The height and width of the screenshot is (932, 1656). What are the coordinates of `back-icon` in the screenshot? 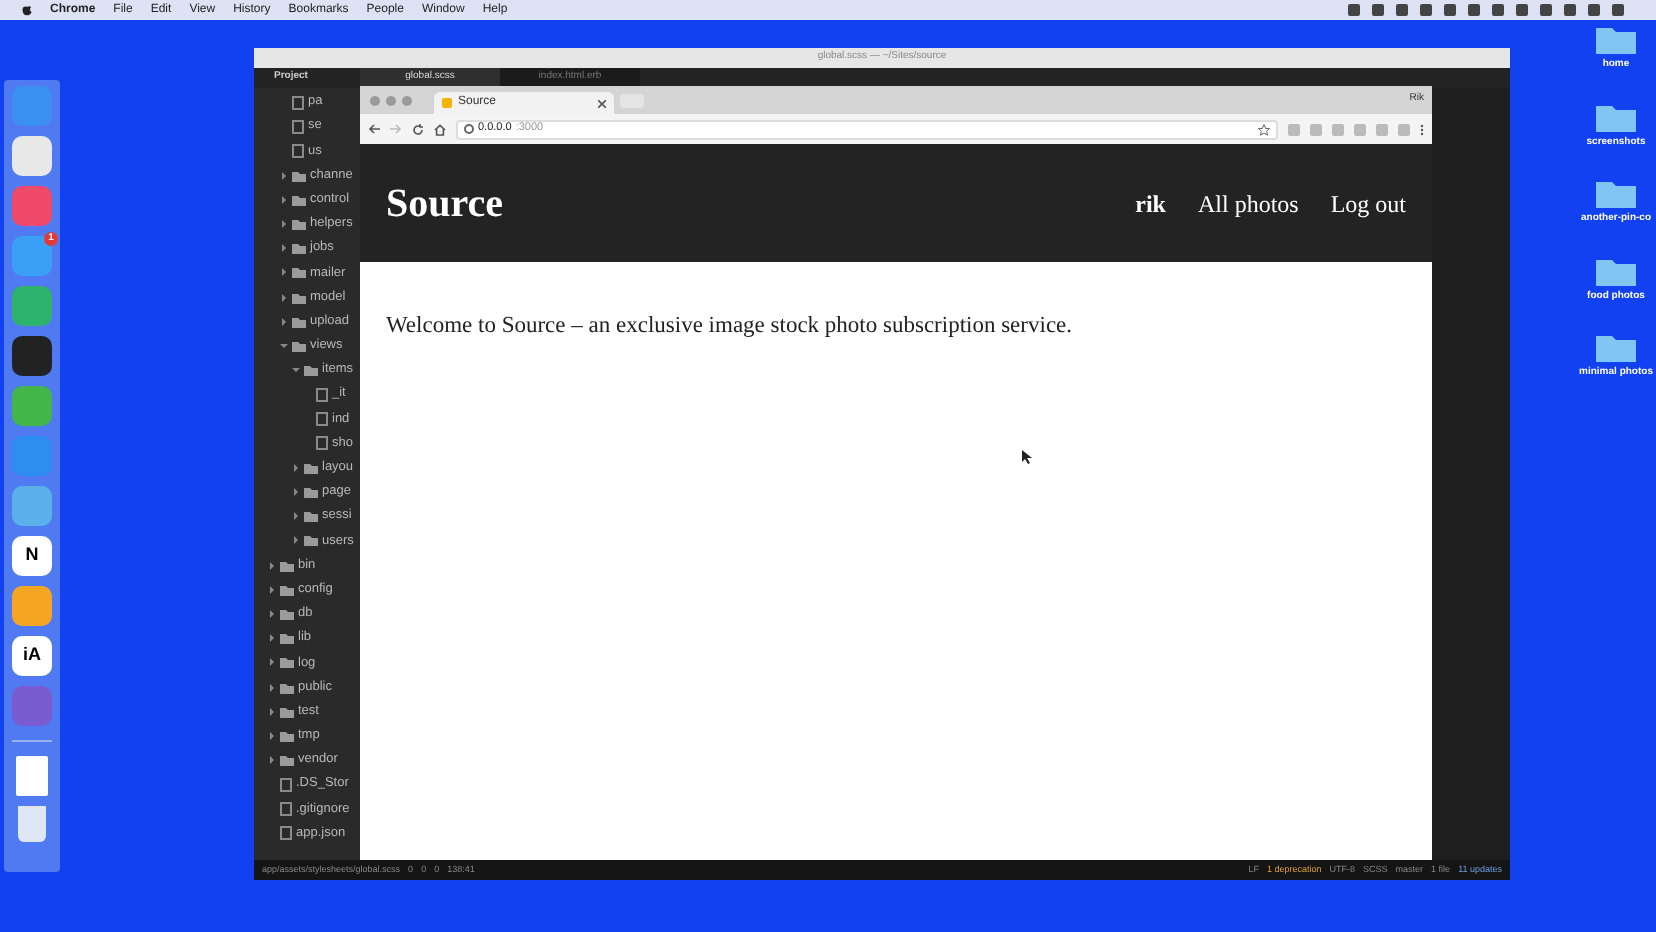 It's located at (374, 129).